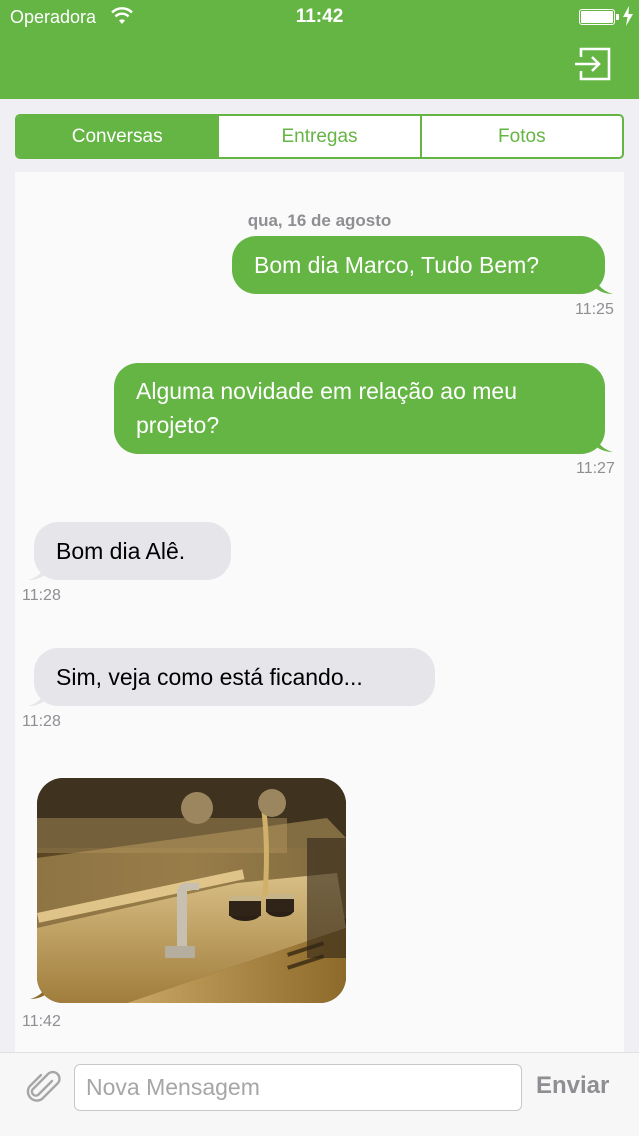  What do you see at coordinates (319, 220) in the screenshot?
I see `chat-date: qua, 16 de agosto` at bounding box center [319, 220].